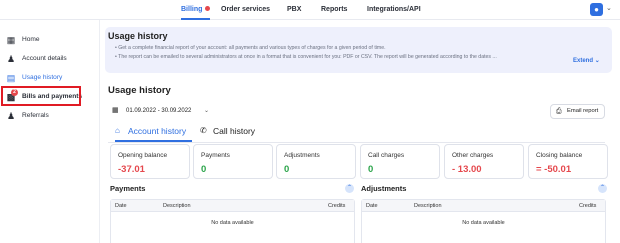  I want to click on summary-card-closing-balance: Closing balance = -50.01, so click(568, 161).